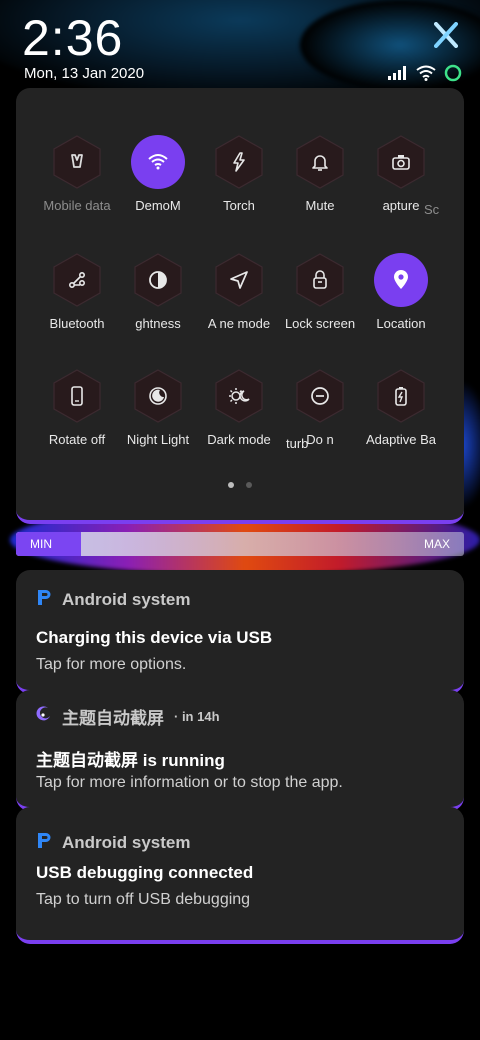 The image size is (480, 1040). I want to click on tile-label: ghtness, so click(158, 323).